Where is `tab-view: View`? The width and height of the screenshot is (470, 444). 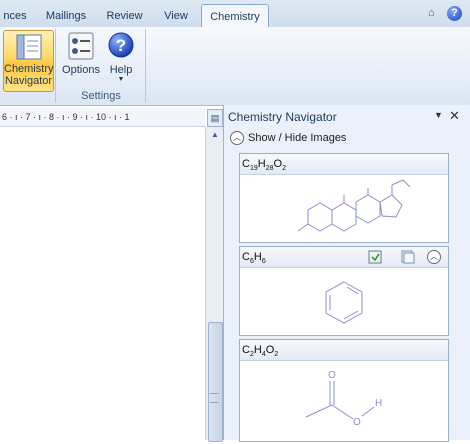 tab-view: View is located at coordinates (176, 16).